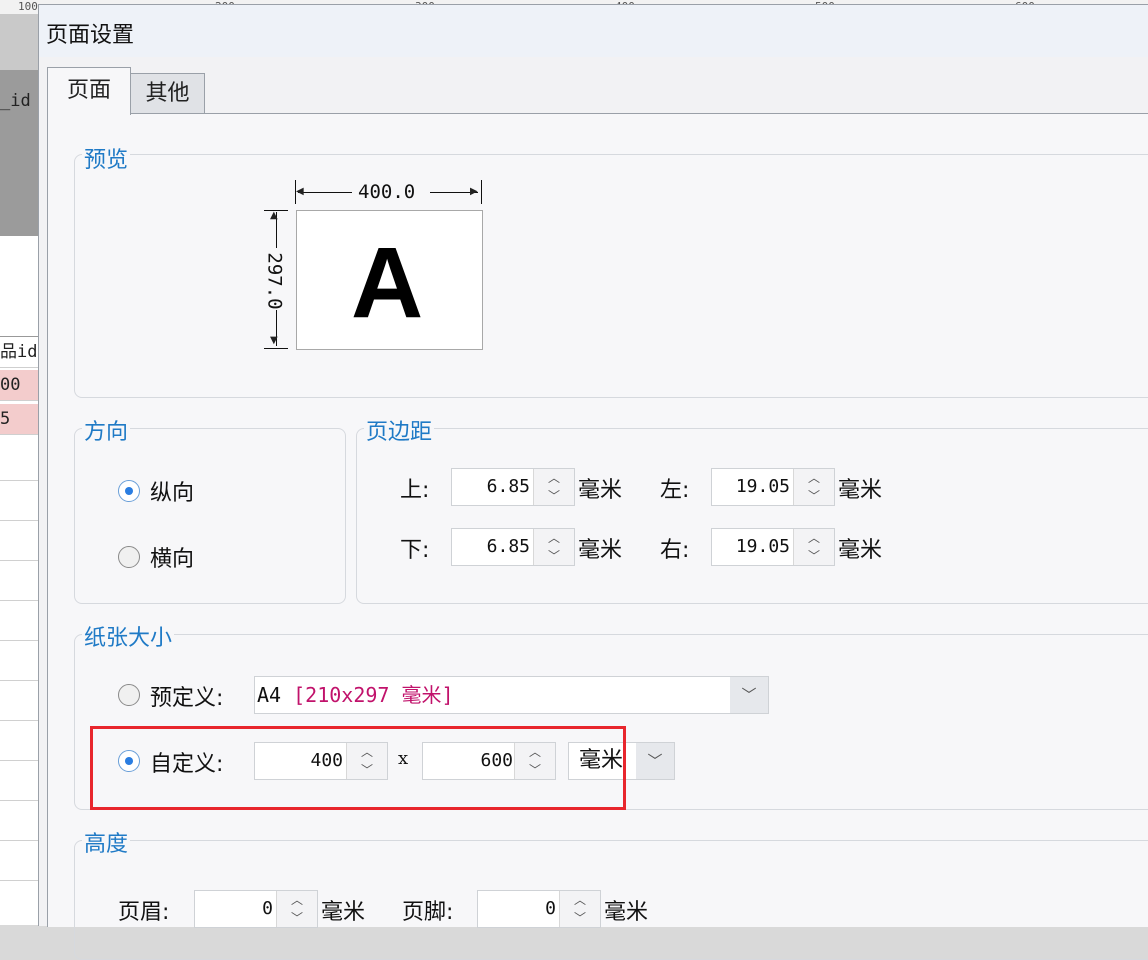  What do you see at coordinates (186, 696) in the screenshot?
I see `predefined-label: 预定义:` at bounding box center [186, 696].